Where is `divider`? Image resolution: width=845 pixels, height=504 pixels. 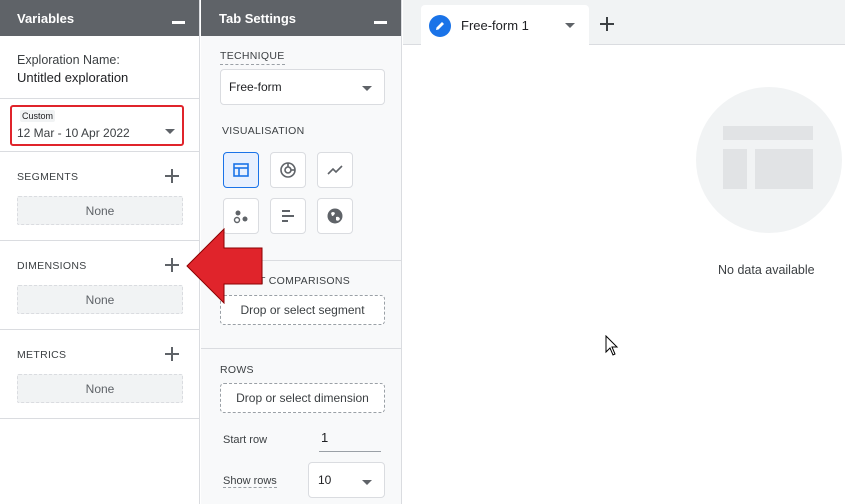 divider is located at coordinates (301, 348).